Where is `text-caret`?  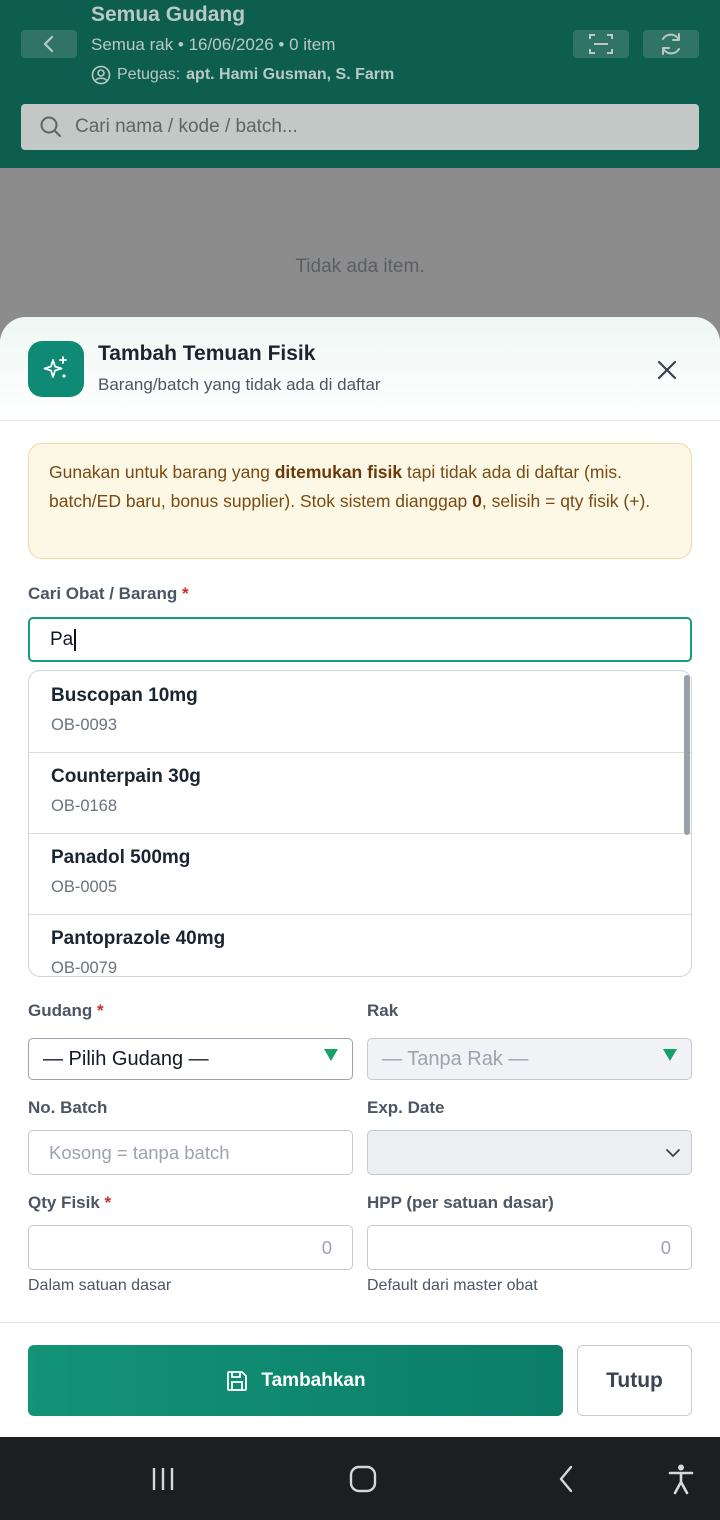 text-caret is located at coordinates (75, 639).